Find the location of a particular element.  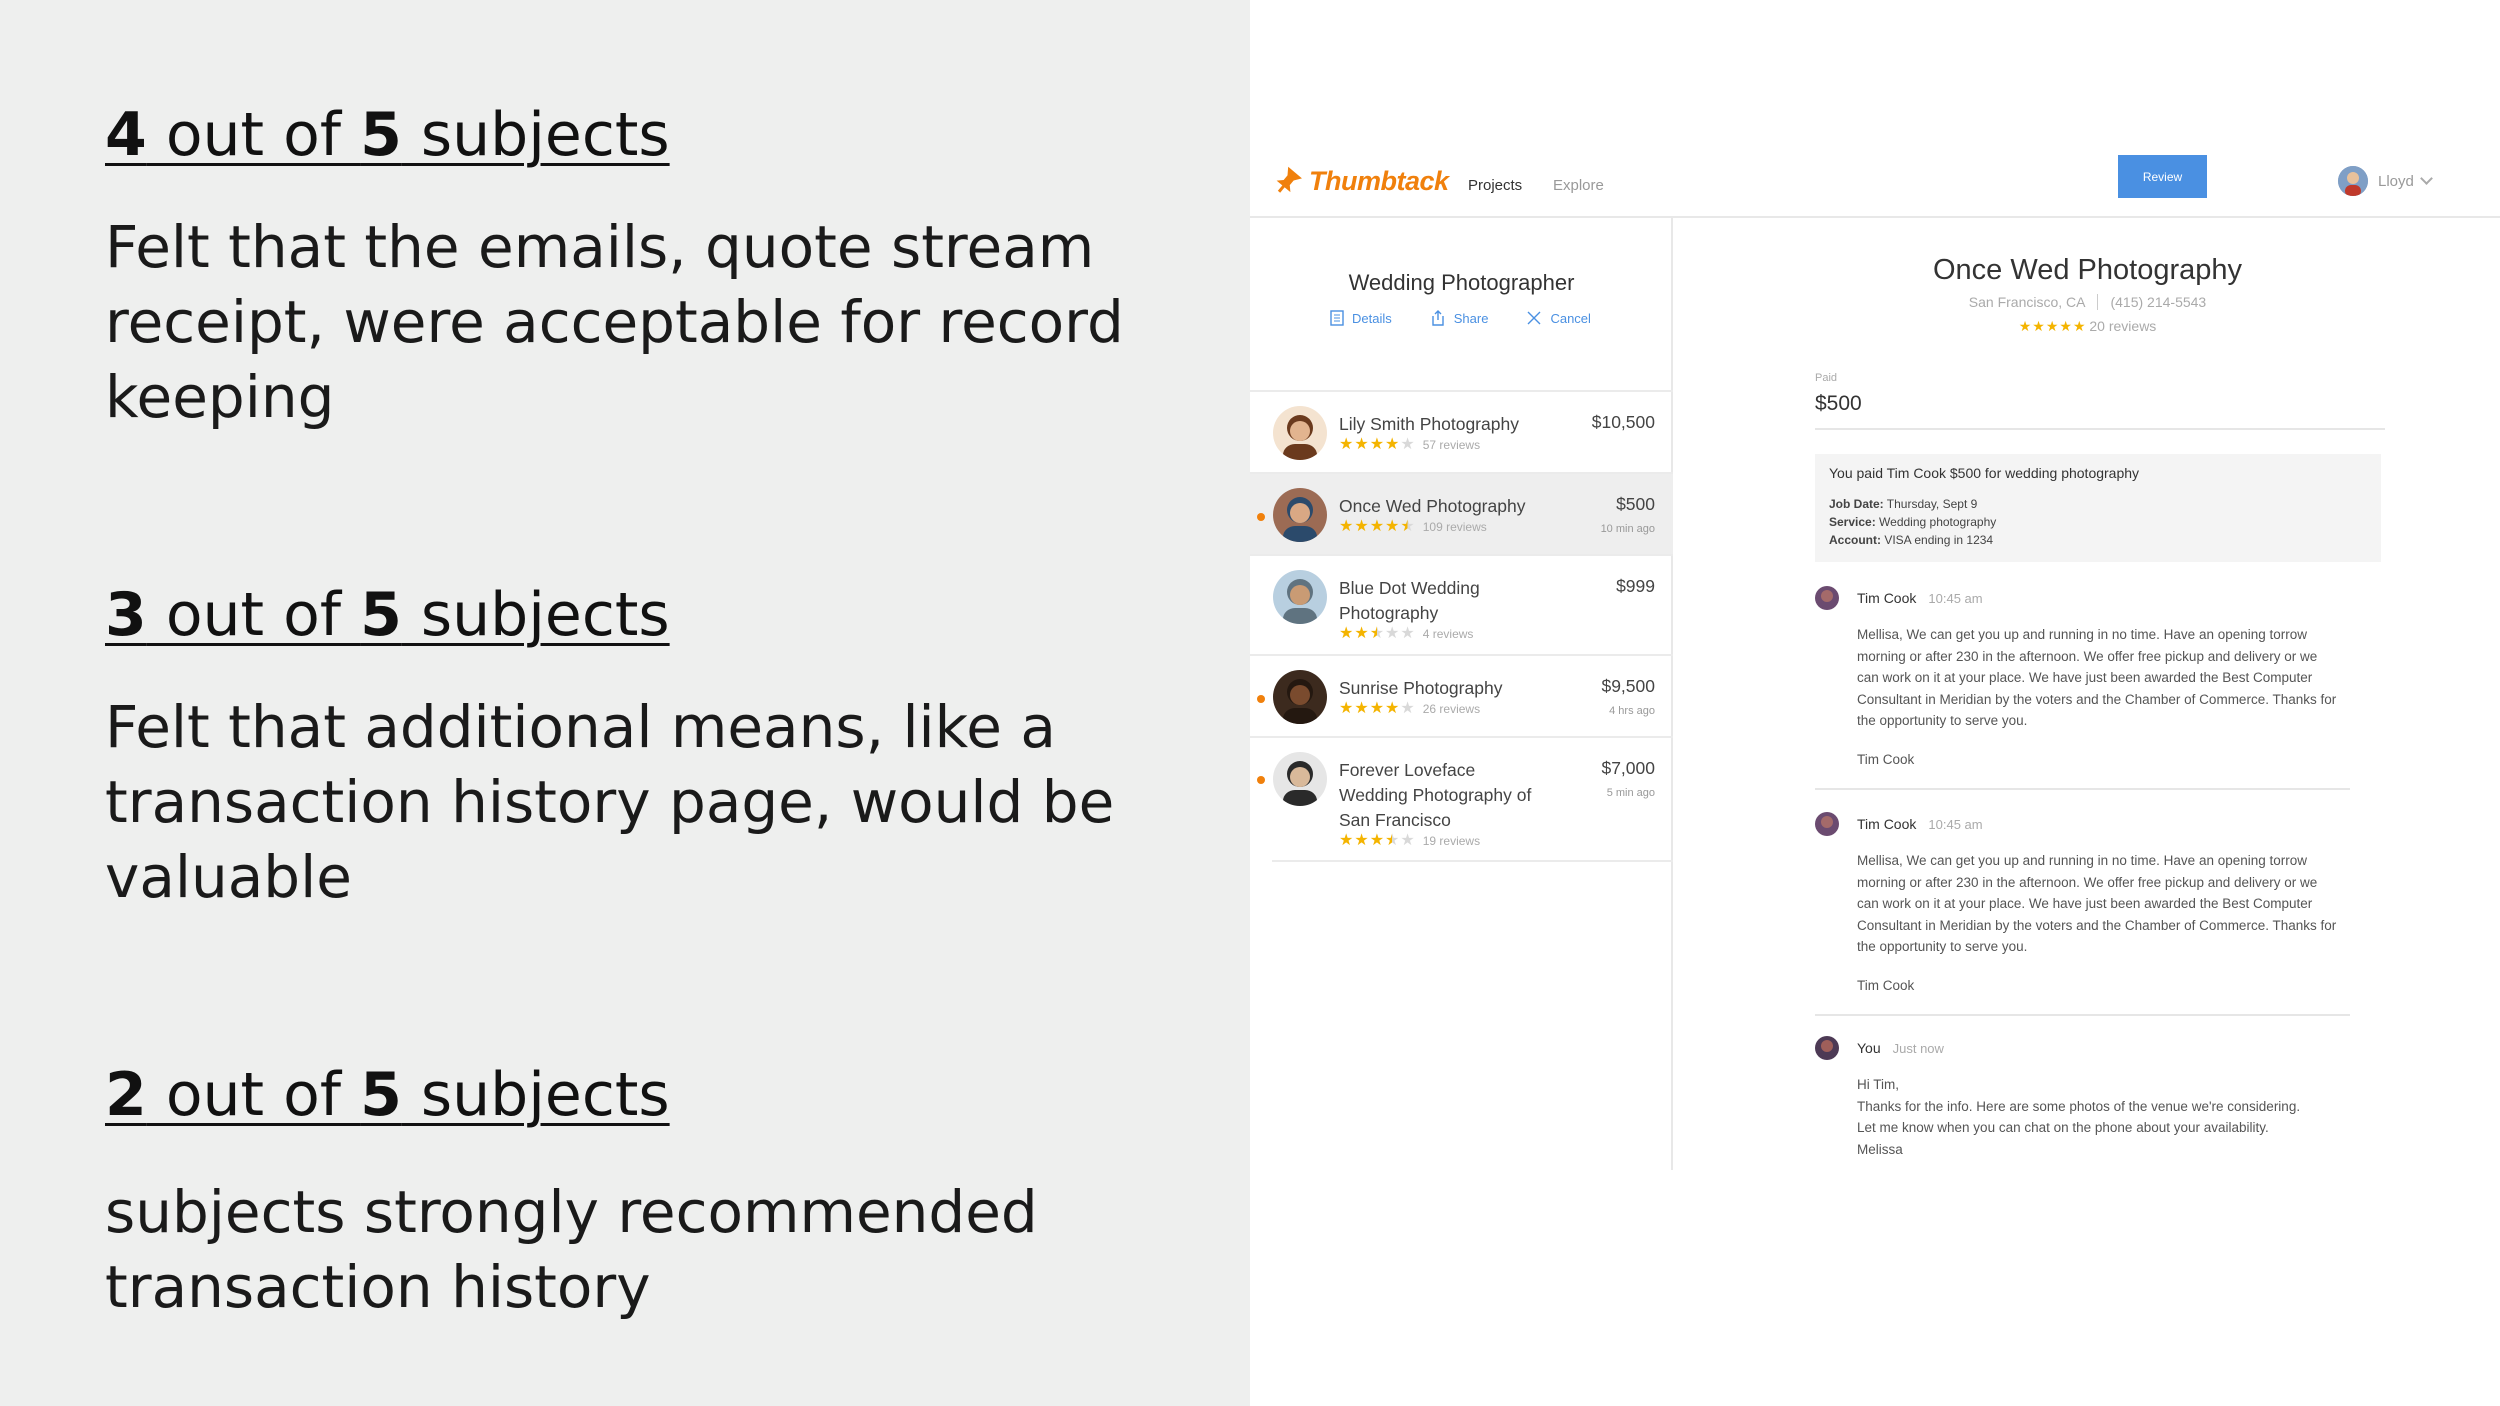

document-icon is located at coordinates (1337, 318).